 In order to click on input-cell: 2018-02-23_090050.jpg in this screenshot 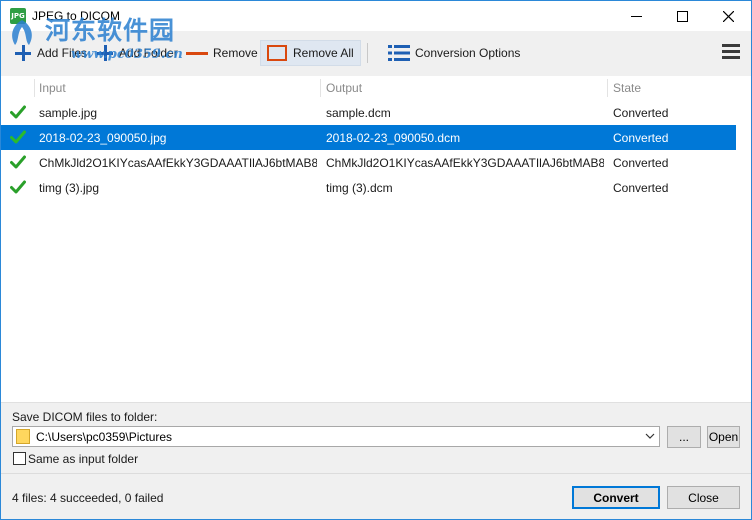, I will do `click(103, 138)`.